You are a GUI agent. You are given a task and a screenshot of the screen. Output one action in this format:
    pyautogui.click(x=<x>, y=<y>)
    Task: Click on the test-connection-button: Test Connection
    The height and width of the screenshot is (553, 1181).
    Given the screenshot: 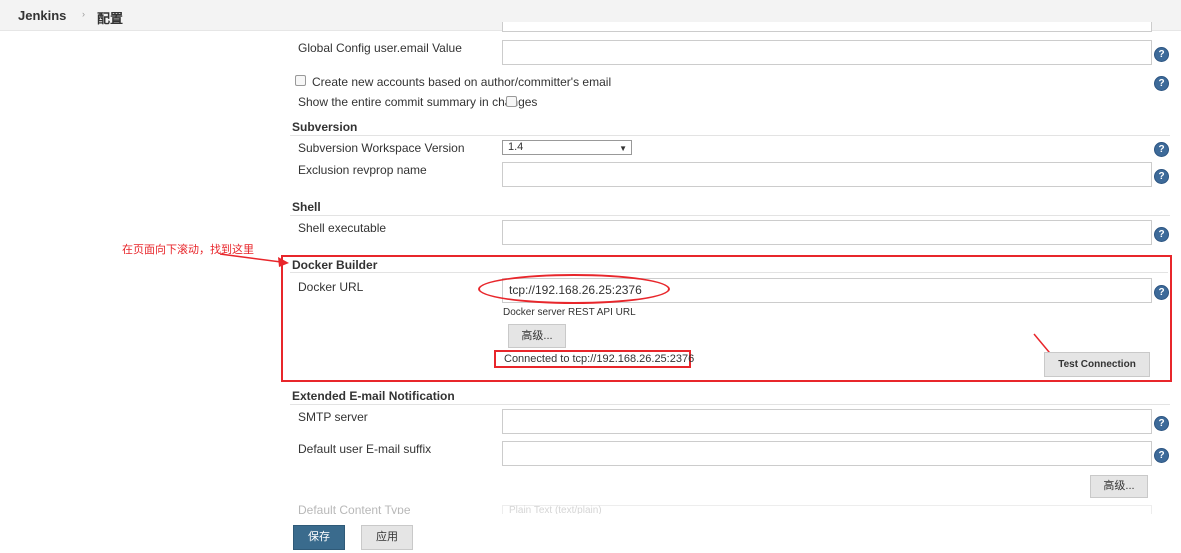 What is the action you would take?
    pyautogui.click(x=1097, y=364)
    